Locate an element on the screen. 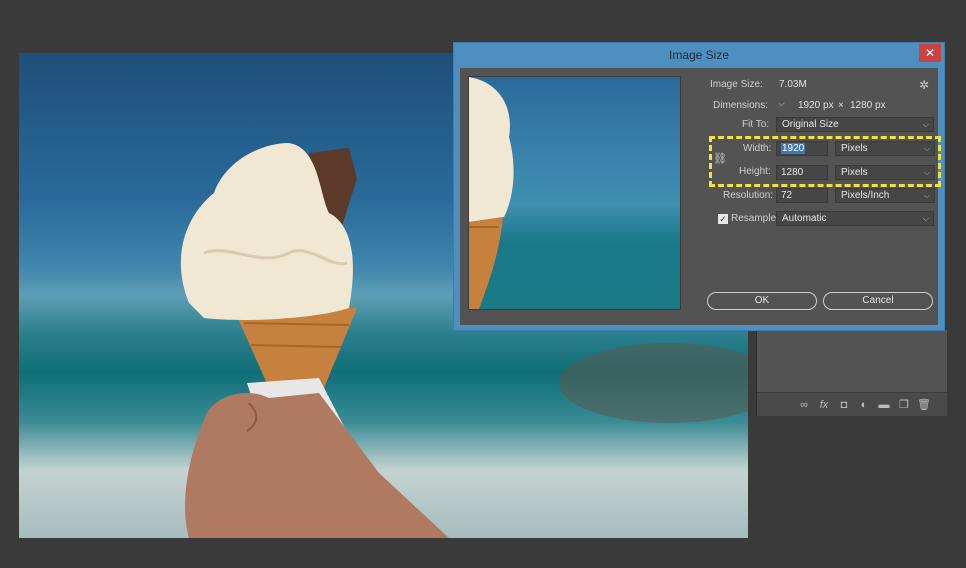 The height and width of the screenshot is (568, 966). resolution-unit-value: Pixels/Inch is located at coordinates (865, 195).